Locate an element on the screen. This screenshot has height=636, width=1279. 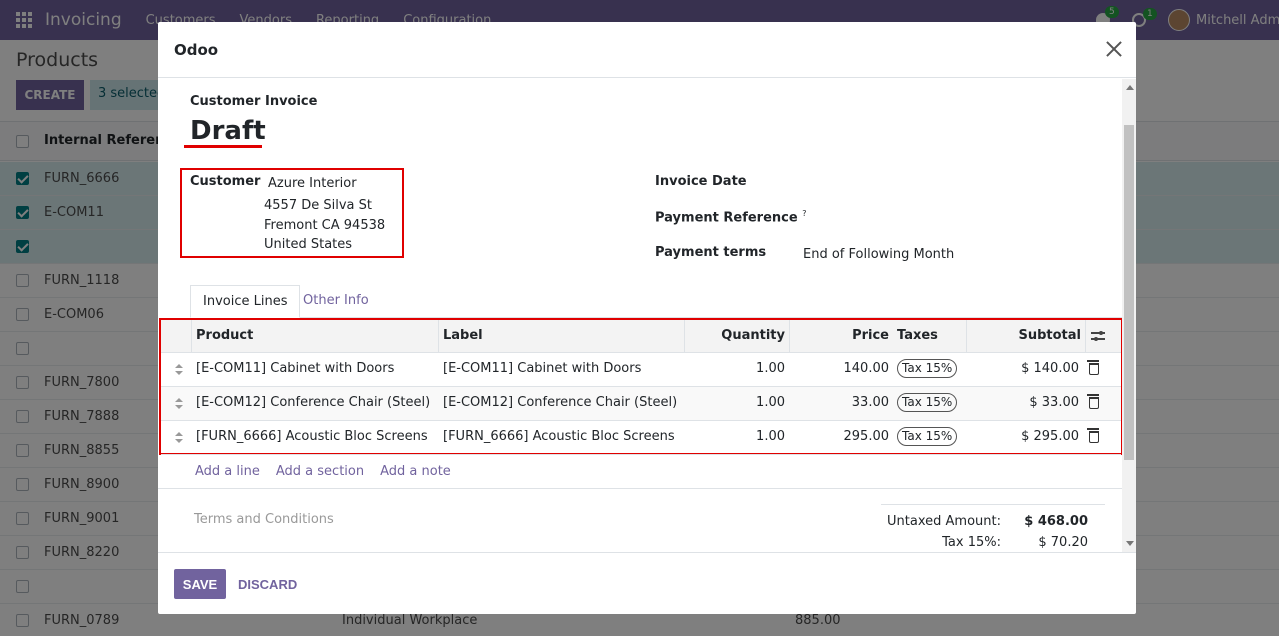
dialog-scrollbar is located at coordinates (1129, 315).